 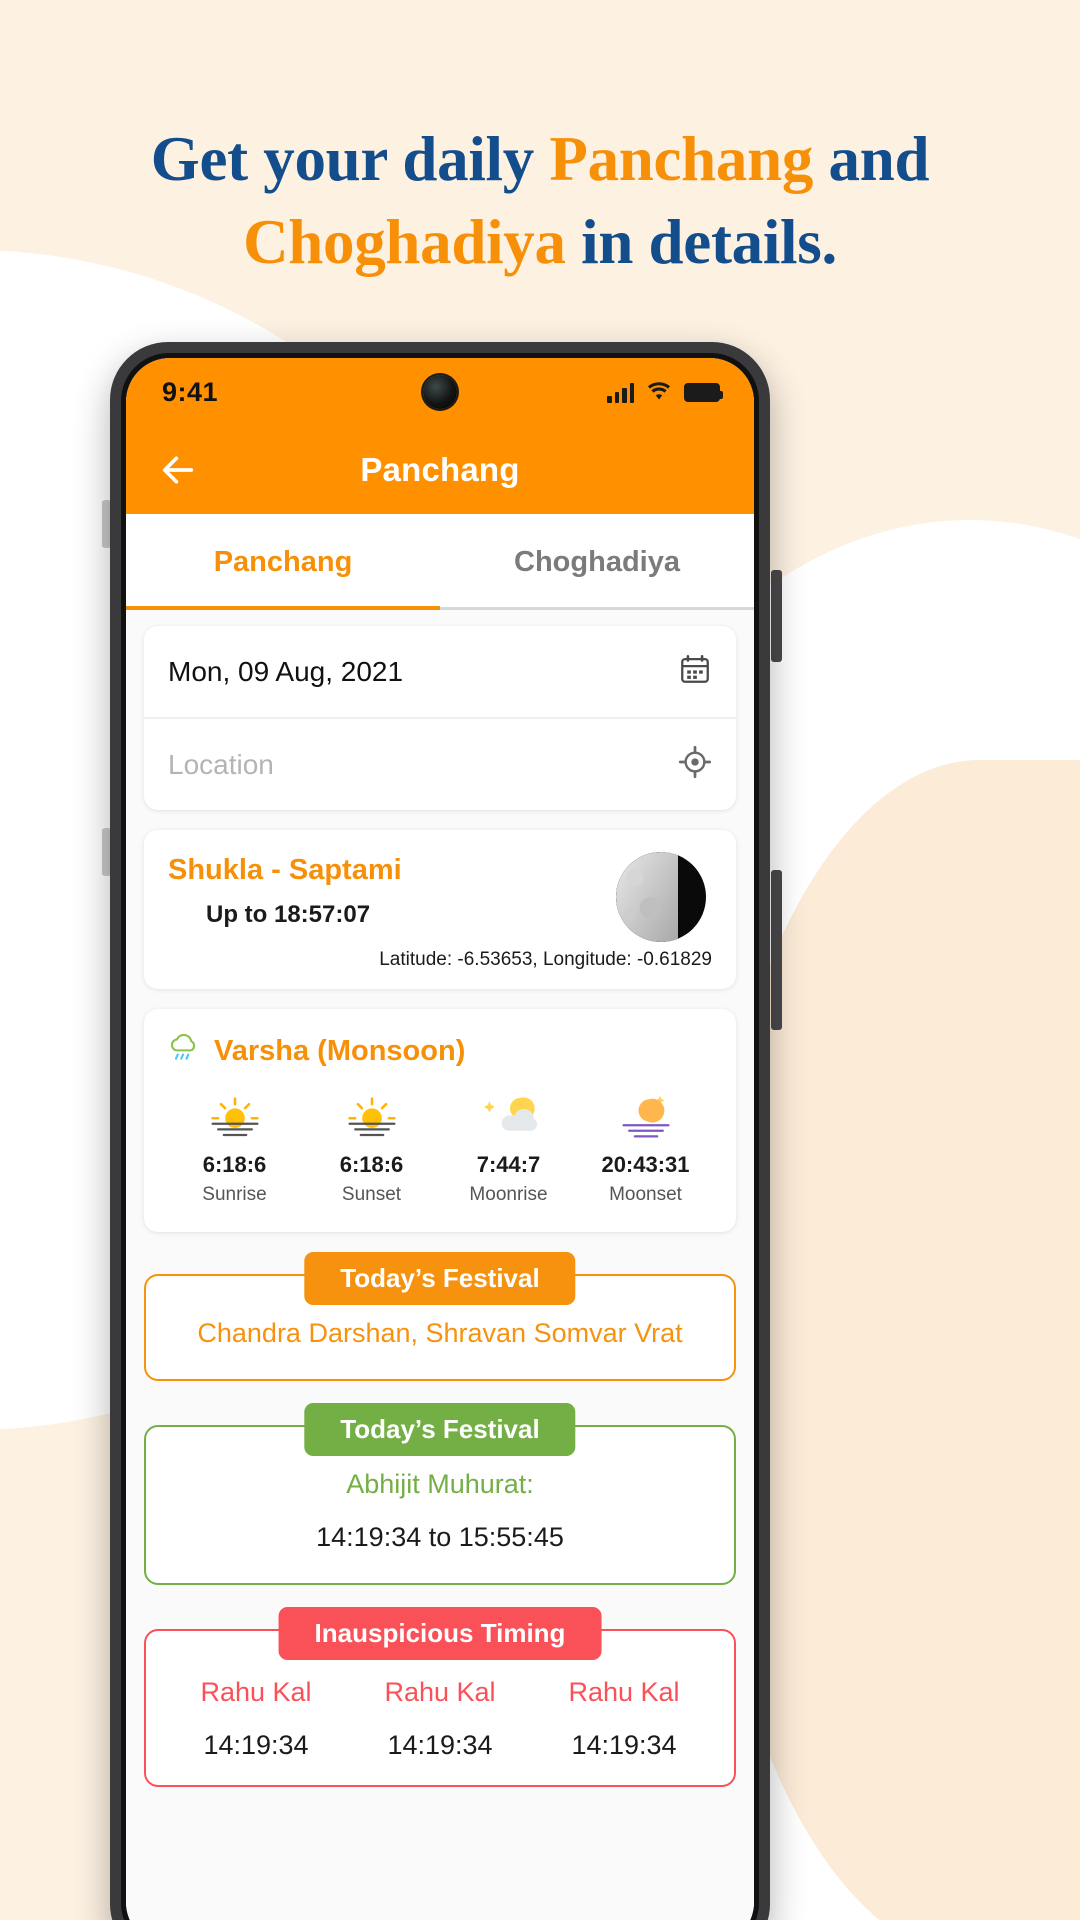 I want to click on inauspicious-chip: Inauspicious Timing, so click(x=440, y=1633).